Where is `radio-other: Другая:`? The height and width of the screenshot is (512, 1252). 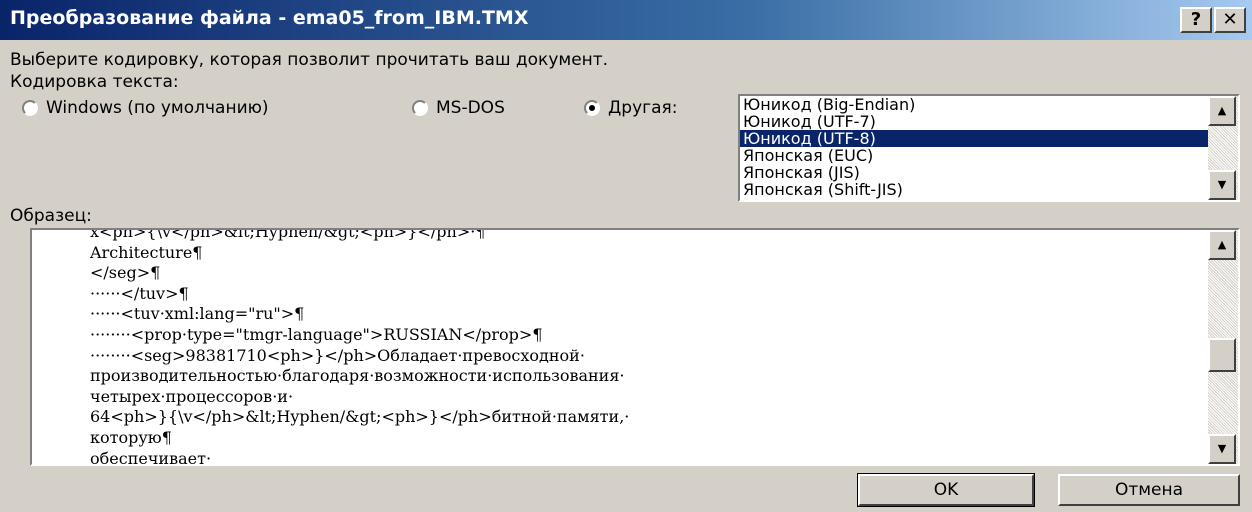 radio-other: Другая: is located at coordinates (630, 108).